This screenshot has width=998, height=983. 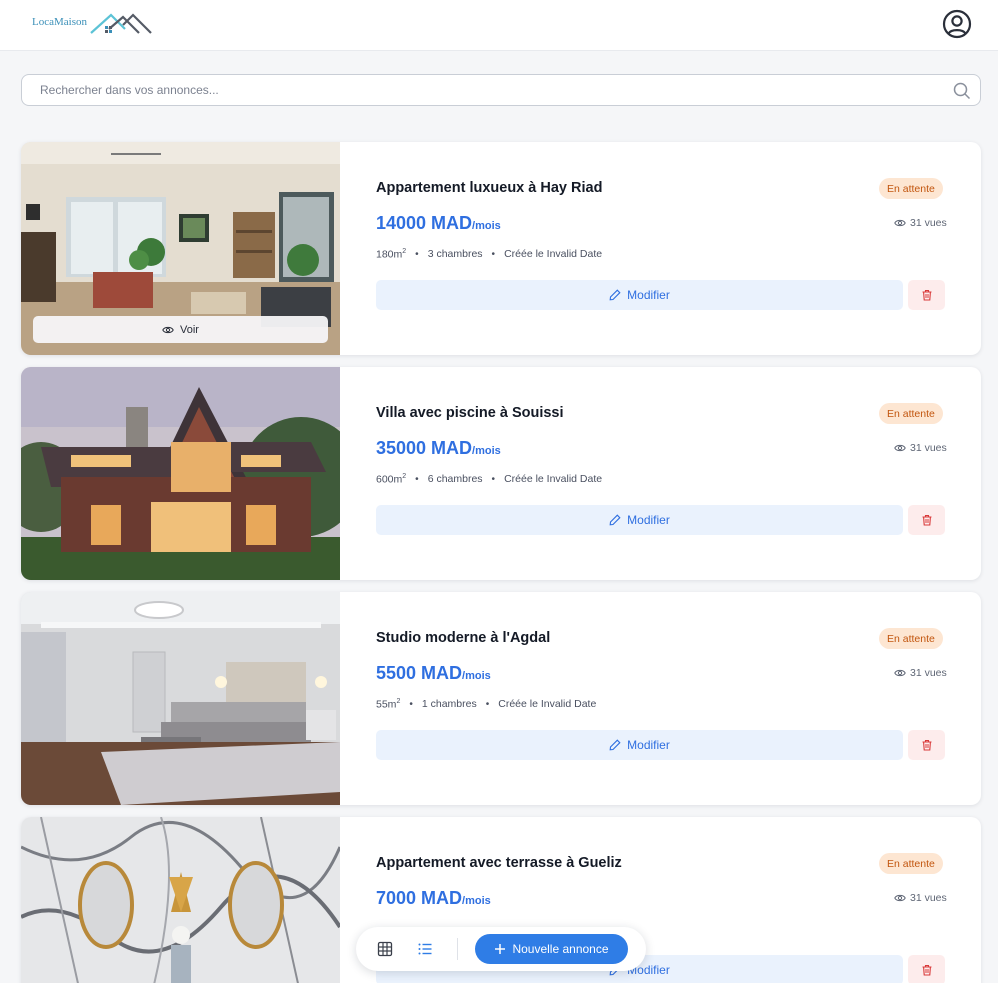 I want to click on bathroom-photo, so click(x=180, y=900).